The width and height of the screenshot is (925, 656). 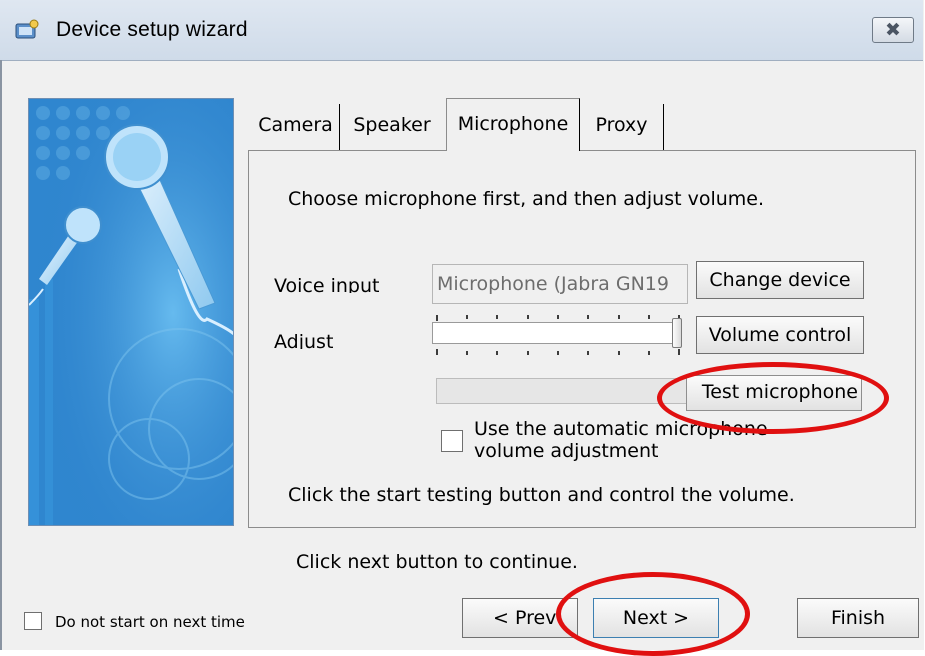 What do you see at coordinates (553, 284) in the screenshot?
I see `voice-input-value: Microphone (Jabra GN19` at bounding box center [553, 284].